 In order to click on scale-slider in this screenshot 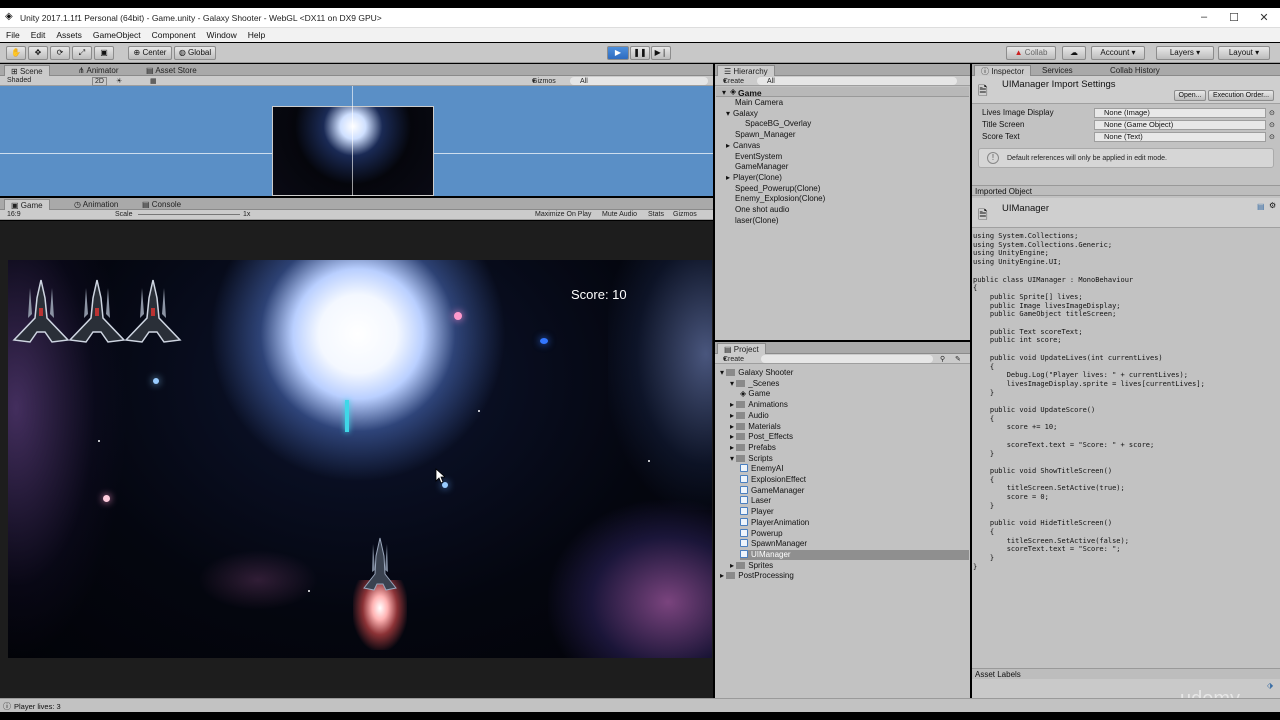, I will do `click(189, 214)`.